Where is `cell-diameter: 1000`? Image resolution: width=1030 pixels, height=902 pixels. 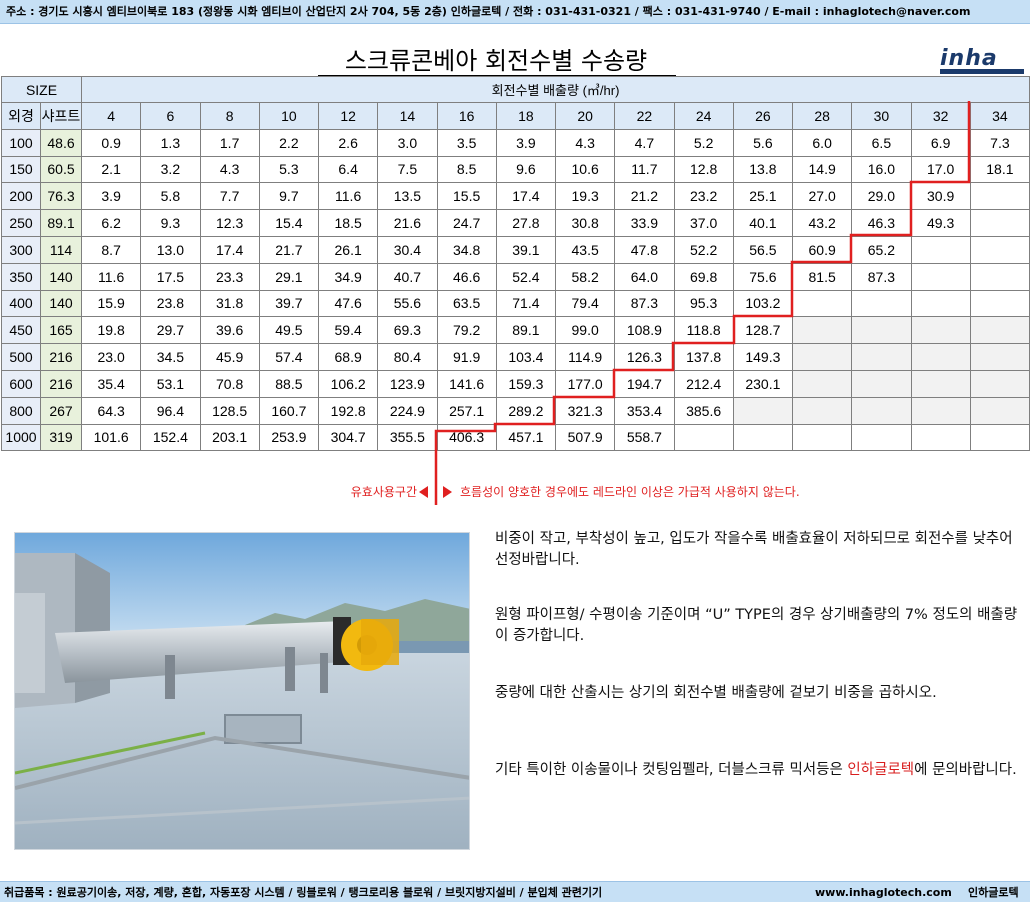 cell-diameter: 1000 is located at coordinates (21, 437).